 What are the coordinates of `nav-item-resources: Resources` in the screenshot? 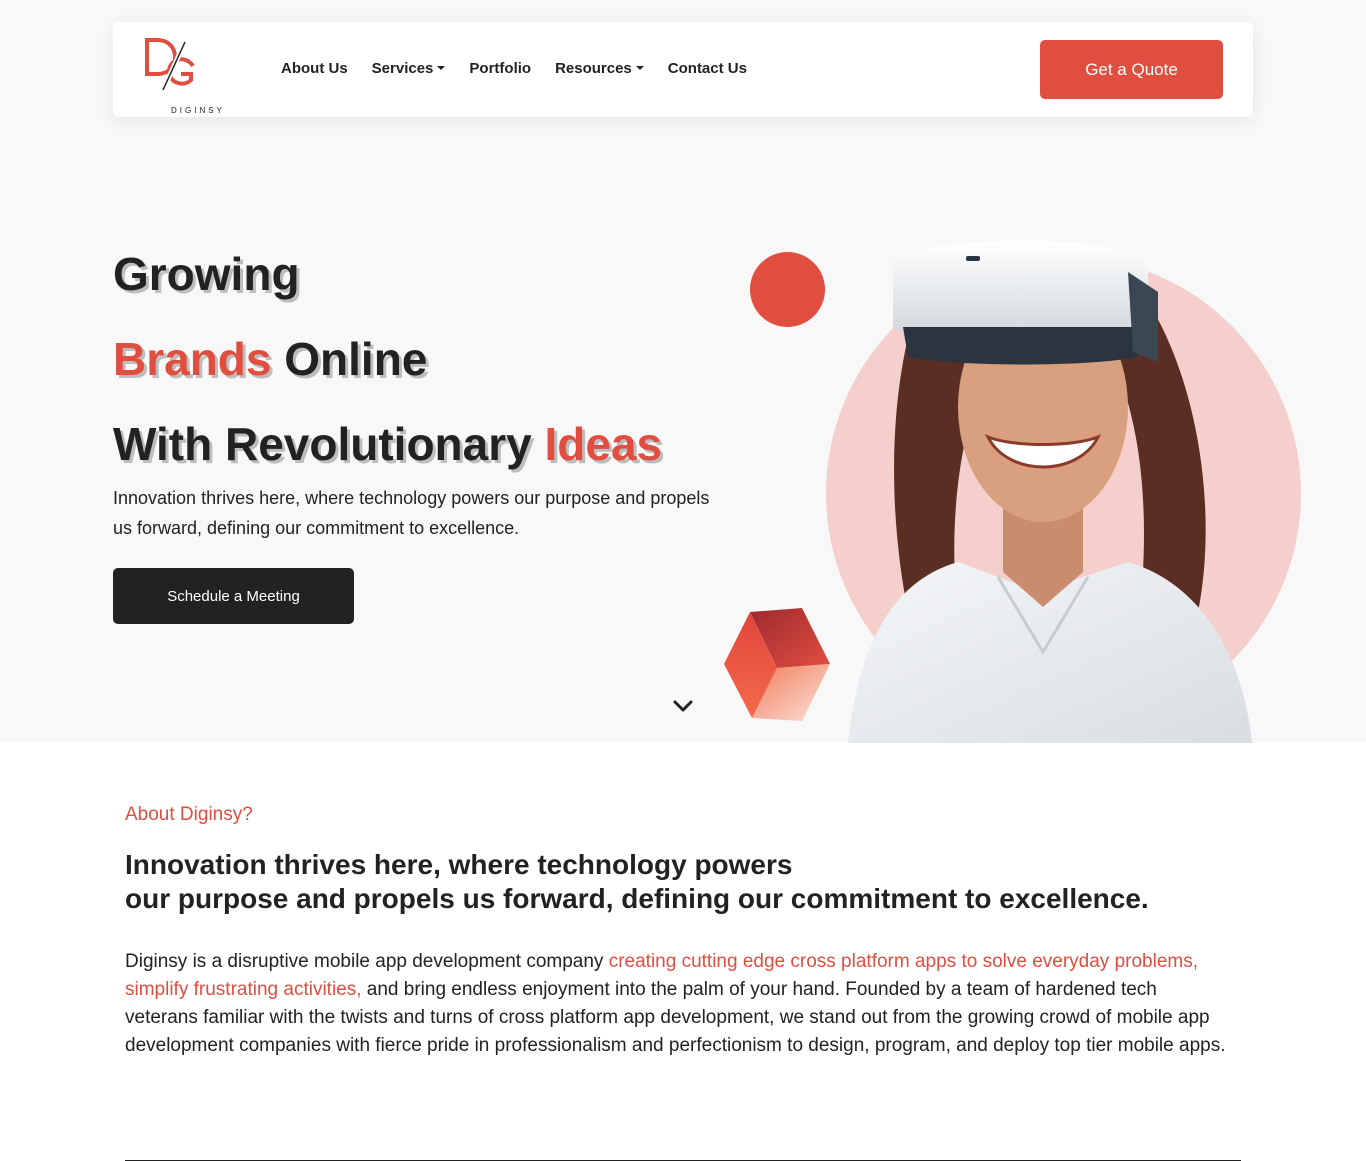 It's located at (599, 68).